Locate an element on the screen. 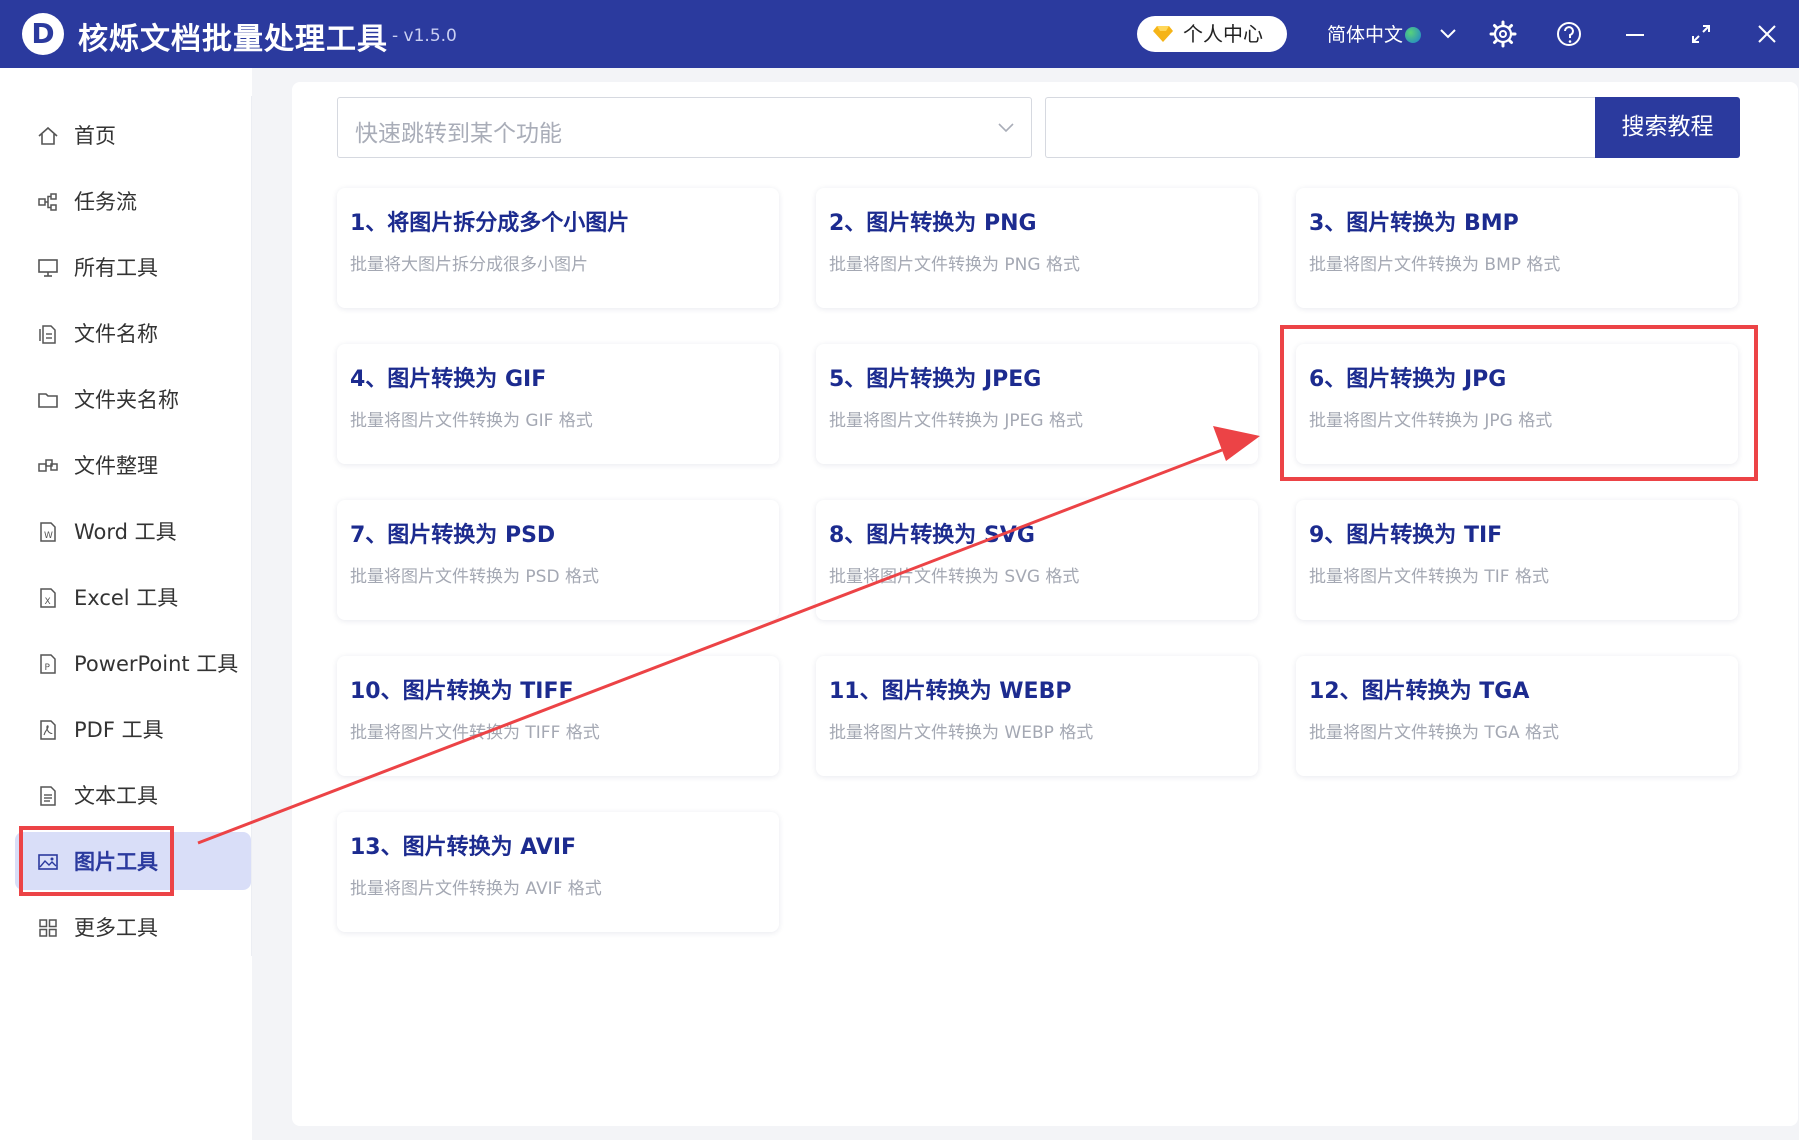  help-icon is located at coordinates (1569, 34).